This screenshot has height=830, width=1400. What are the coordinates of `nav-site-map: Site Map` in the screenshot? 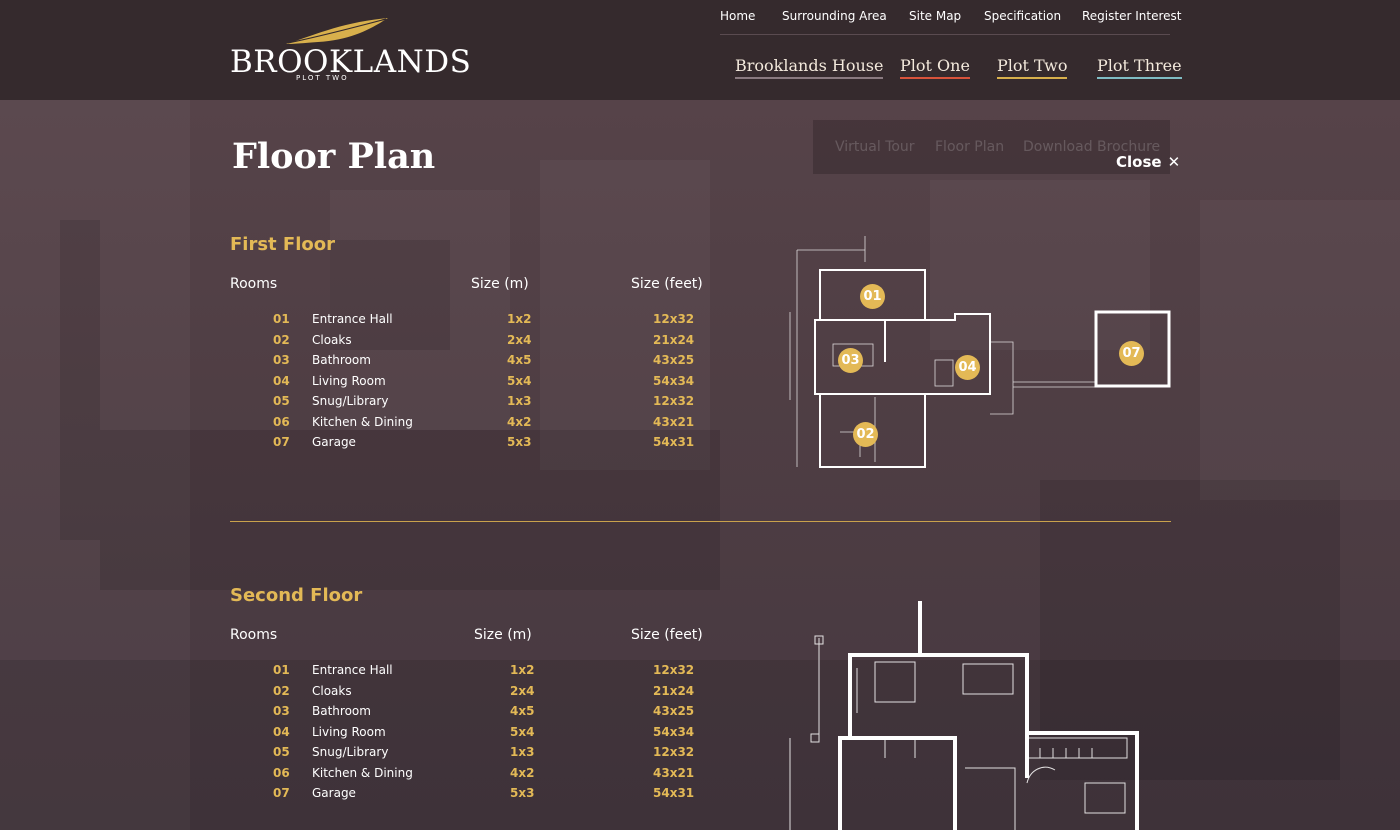 It's located at (935, 16).